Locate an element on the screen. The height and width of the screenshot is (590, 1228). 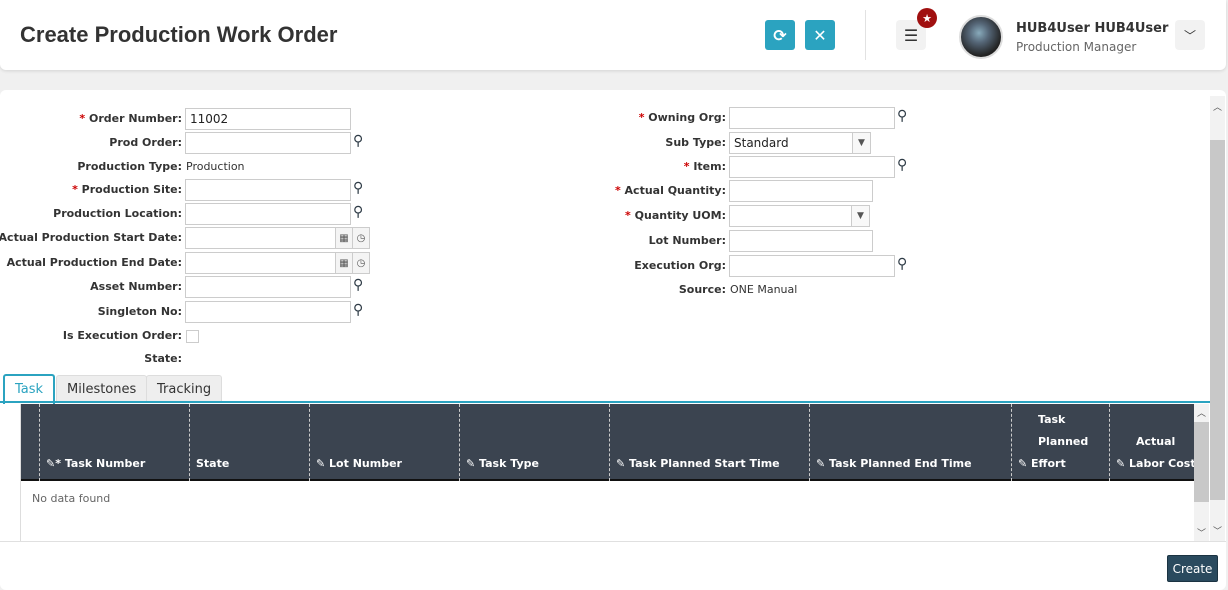
column-header-text: Effort is located at coordinates (1048, 463).